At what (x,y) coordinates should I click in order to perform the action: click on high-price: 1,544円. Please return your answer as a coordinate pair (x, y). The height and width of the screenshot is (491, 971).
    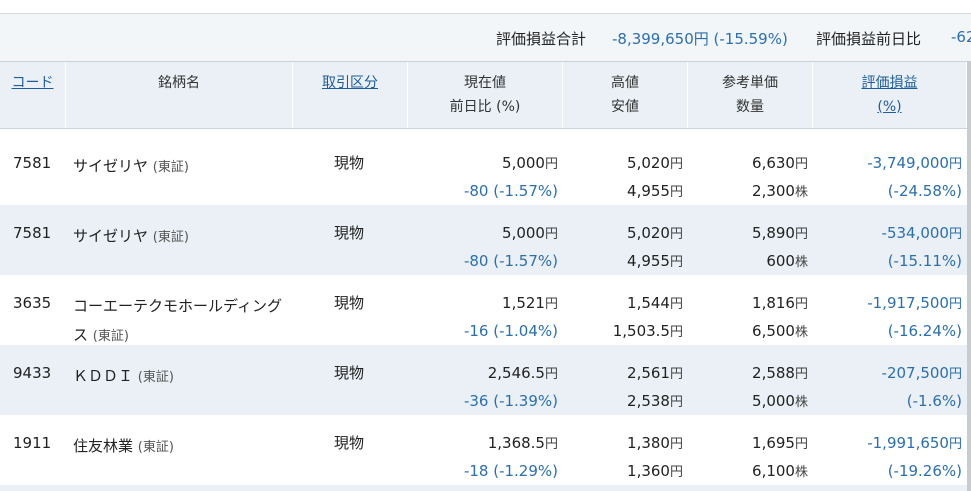
    Looking at the image, I should click on (655, 303).